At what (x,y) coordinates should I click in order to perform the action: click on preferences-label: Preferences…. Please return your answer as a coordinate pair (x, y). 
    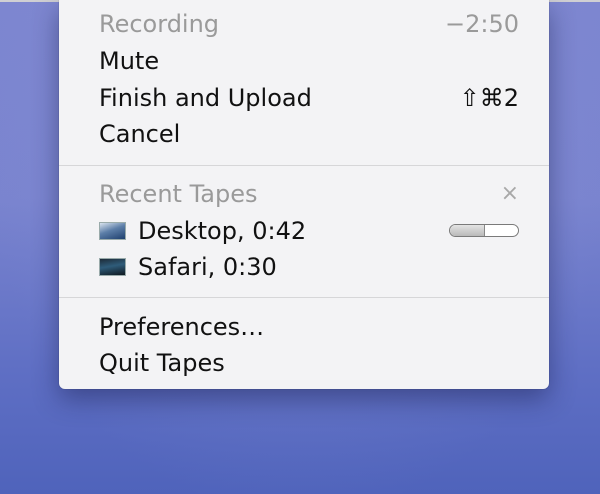
    Looking at the image, I should click on (182, 327).